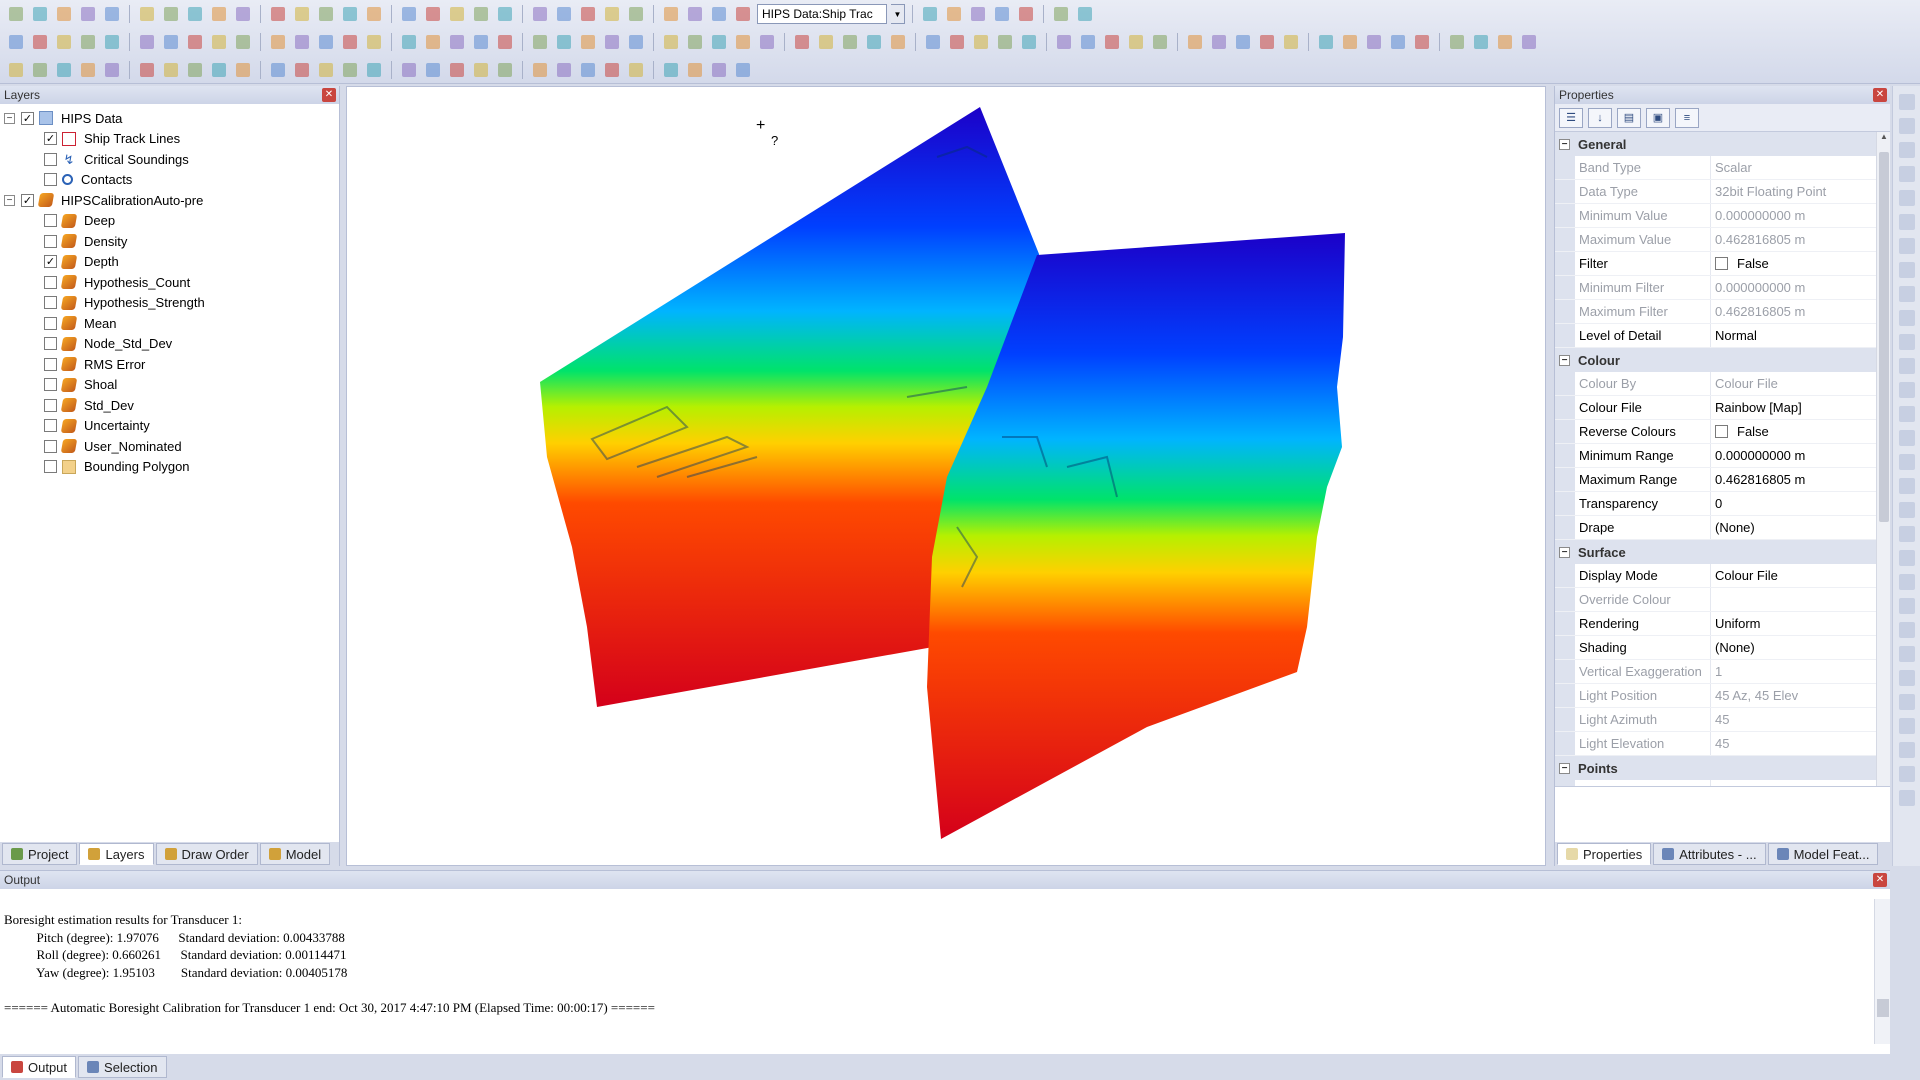 The image size is (1920, 1080). I want to click on property-value: 0.462816805 m, so click(1800, 479).